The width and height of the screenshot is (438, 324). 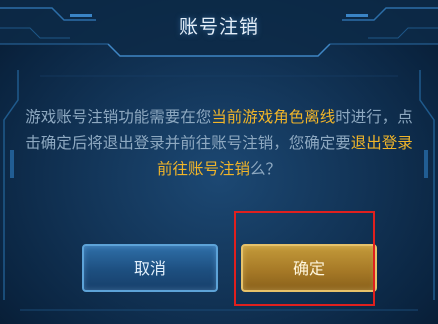 What do you see at coordinates (266, 169) in the screenshot?
I see `message-text-3: 么？` at bounding box center [266, 169].